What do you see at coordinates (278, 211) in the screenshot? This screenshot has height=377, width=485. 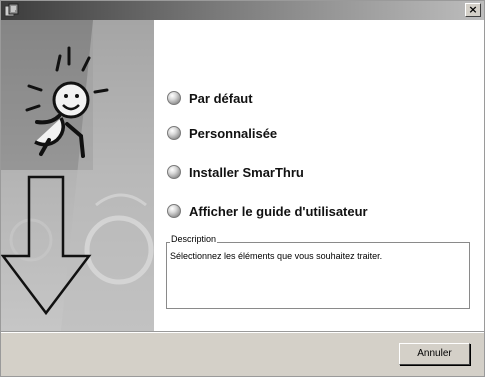 I see `menu-item-label: Afficher le guide d'utilisateur` at bounding box center [278, 211].